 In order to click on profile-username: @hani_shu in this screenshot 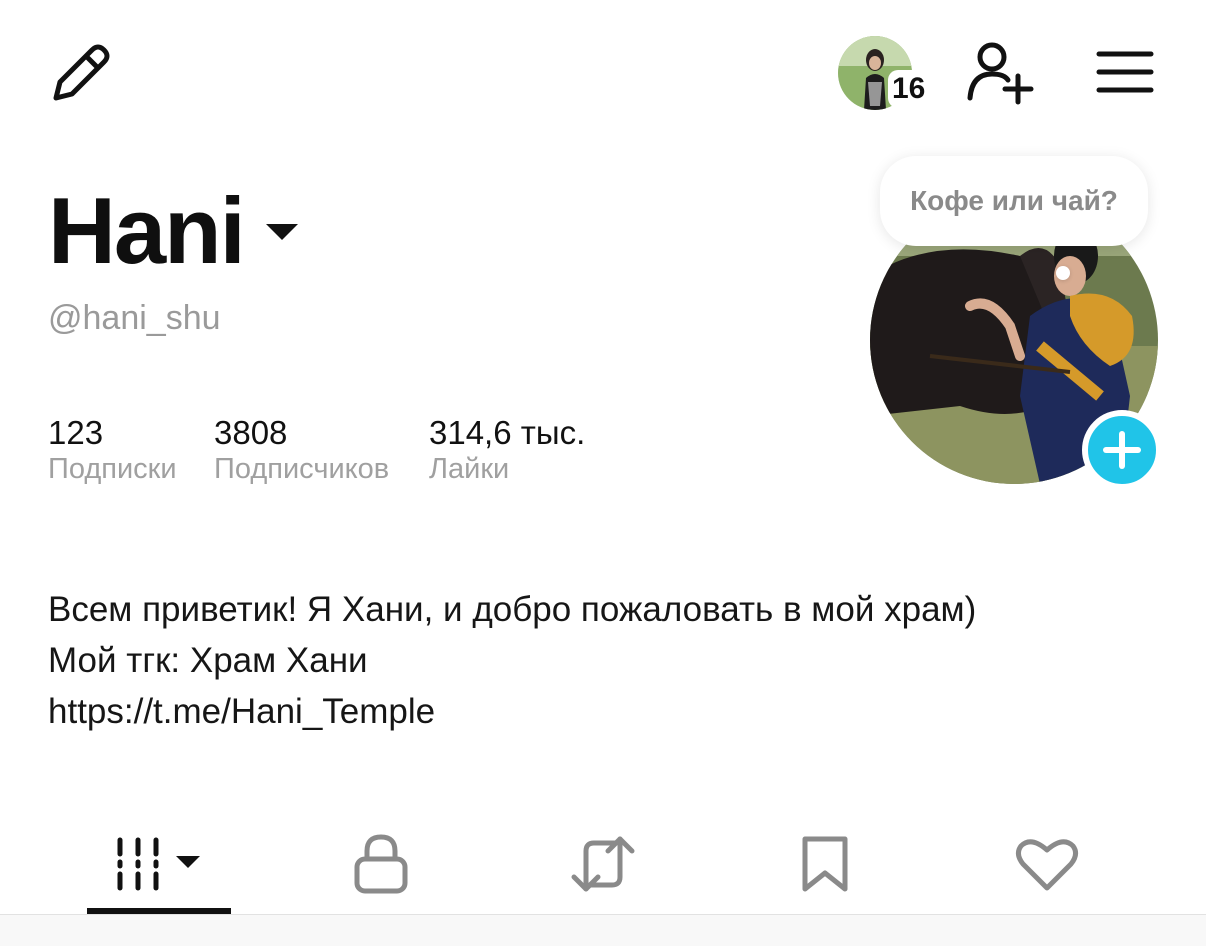, I will do `click(134, 318)`.